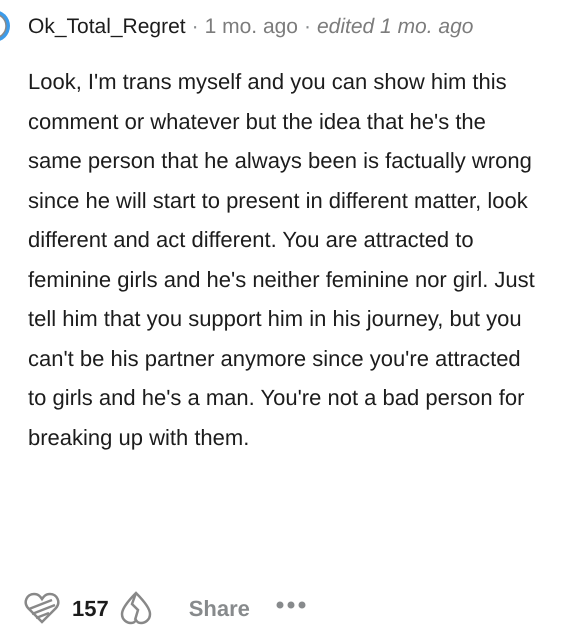 The height and width of the screenshot is (642, 570). I want to click on timestamp: 1 mo. ago, so click(251, 27).